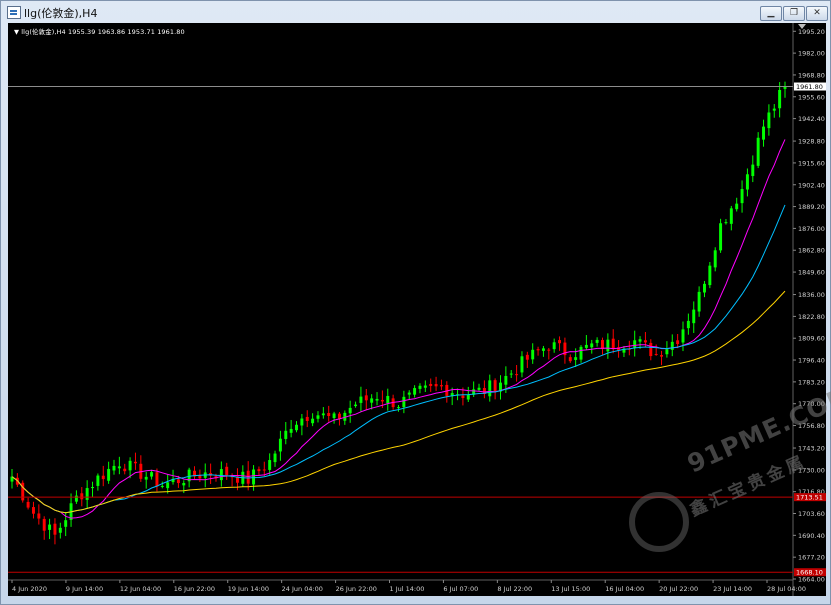 This screenshot has height=605, width=831. I want to click on chart-ohlc-text: 1955.39 1963.86 1953.71 1961.80, so click(126, 32).